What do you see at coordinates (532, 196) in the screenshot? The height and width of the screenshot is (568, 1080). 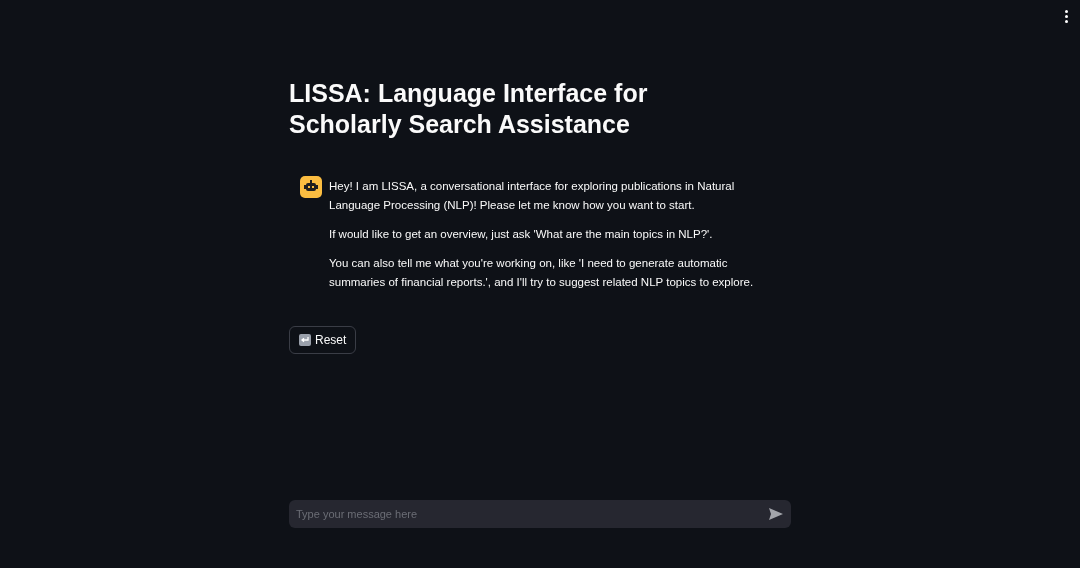 I see `message-text: Hey! I am LISSA, a conversational interface for exploring publications in Natural Language Processing (NLP)! Please let me know how you want to start.` at bounding box center [532, 196].